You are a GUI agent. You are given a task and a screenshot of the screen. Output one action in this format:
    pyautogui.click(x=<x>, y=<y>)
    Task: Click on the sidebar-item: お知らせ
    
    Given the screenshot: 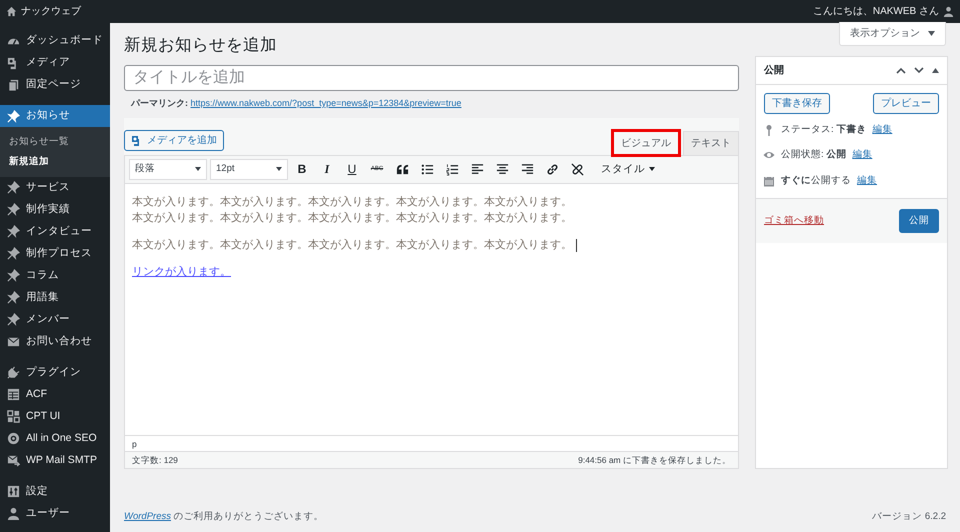 What is the action you would take?
    pyautogui.click(x=55, y=116)
    